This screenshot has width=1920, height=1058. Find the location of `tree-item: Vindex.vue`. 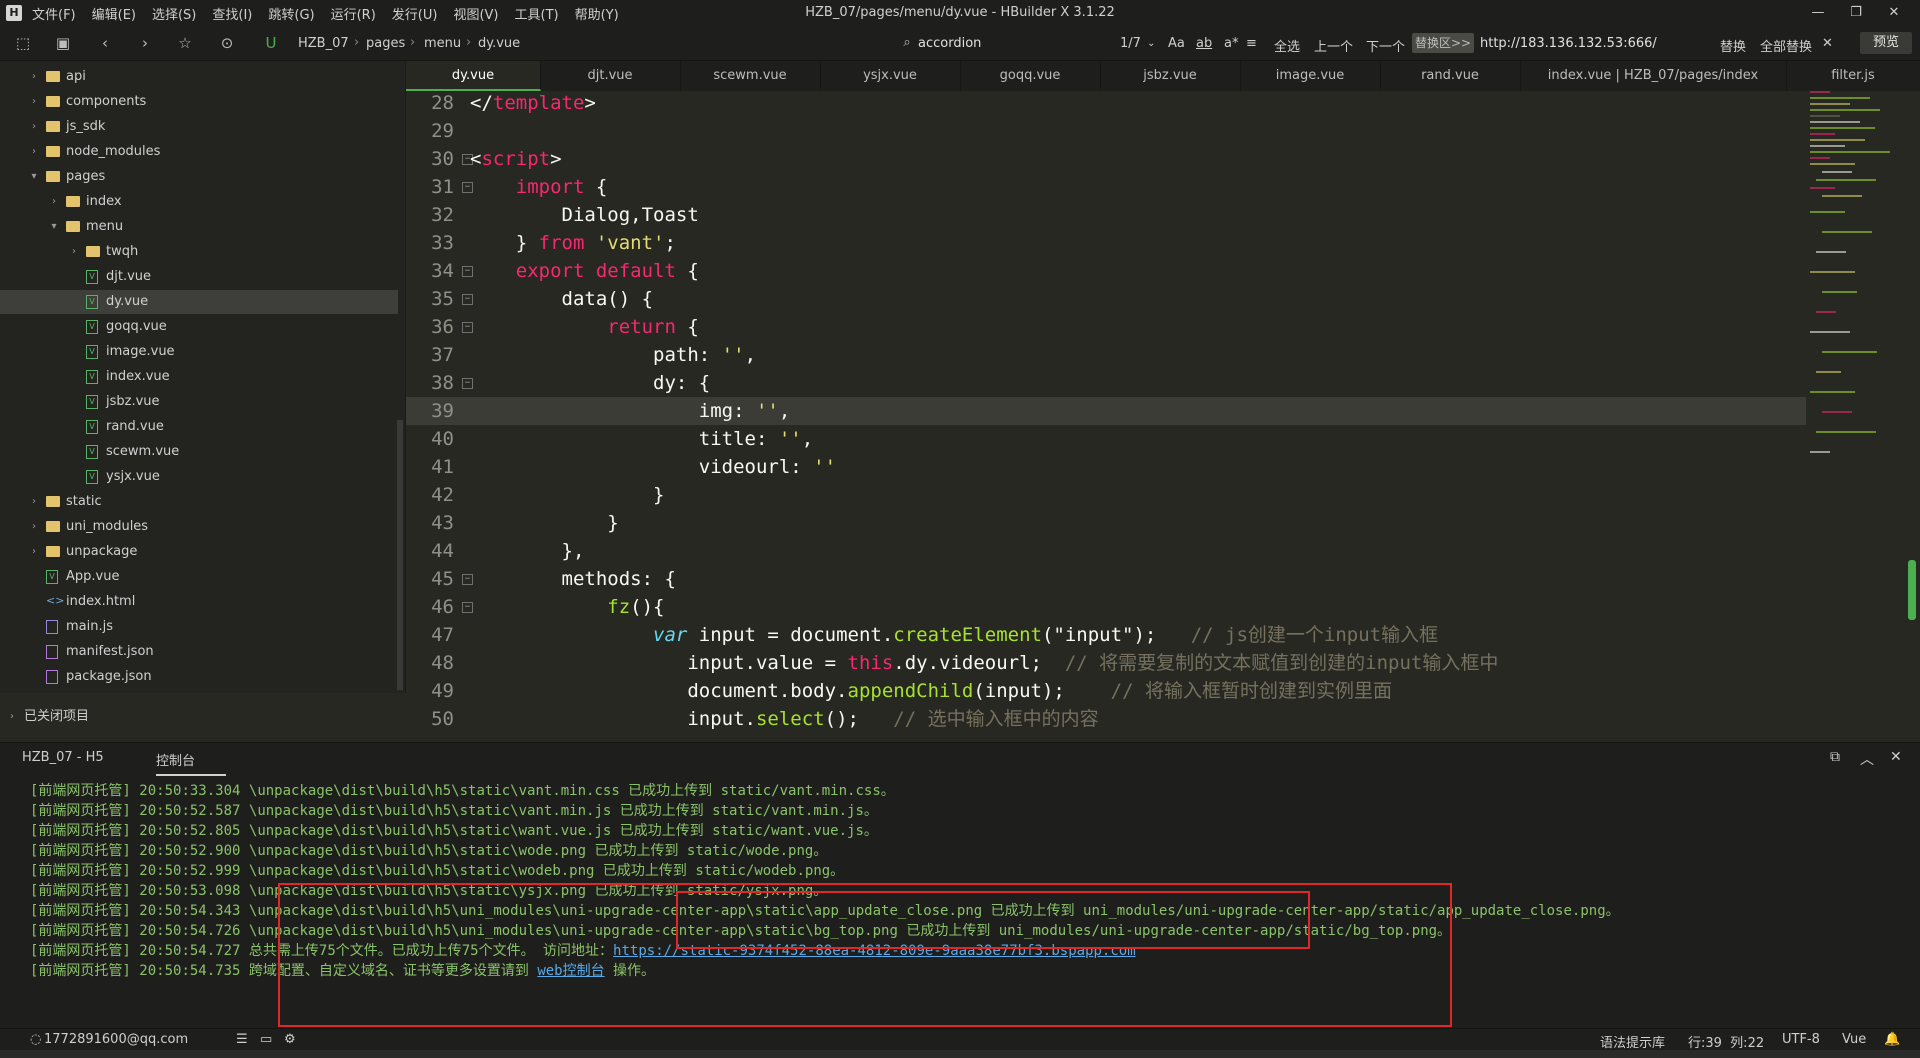

tree-item: Vindex.vue is located at coordinates (199, 377).